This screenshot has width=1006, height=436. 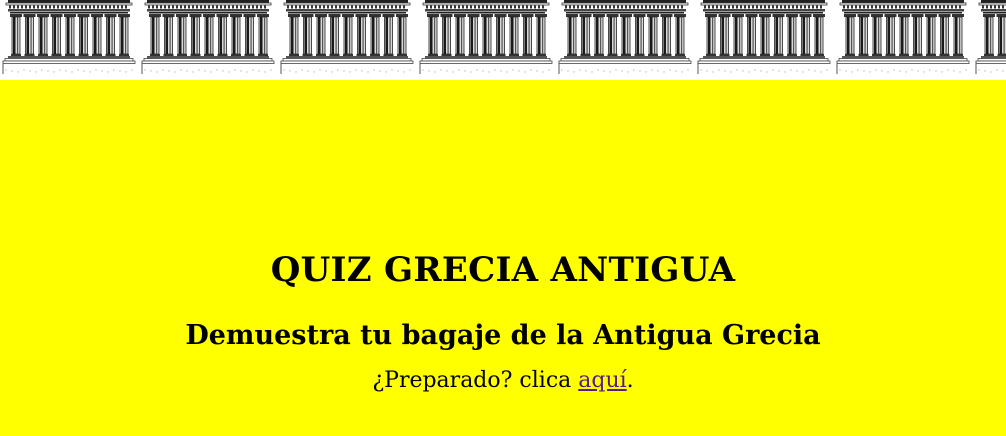 I want to click on start-prompt-period: ., so click(x=630, y=380).